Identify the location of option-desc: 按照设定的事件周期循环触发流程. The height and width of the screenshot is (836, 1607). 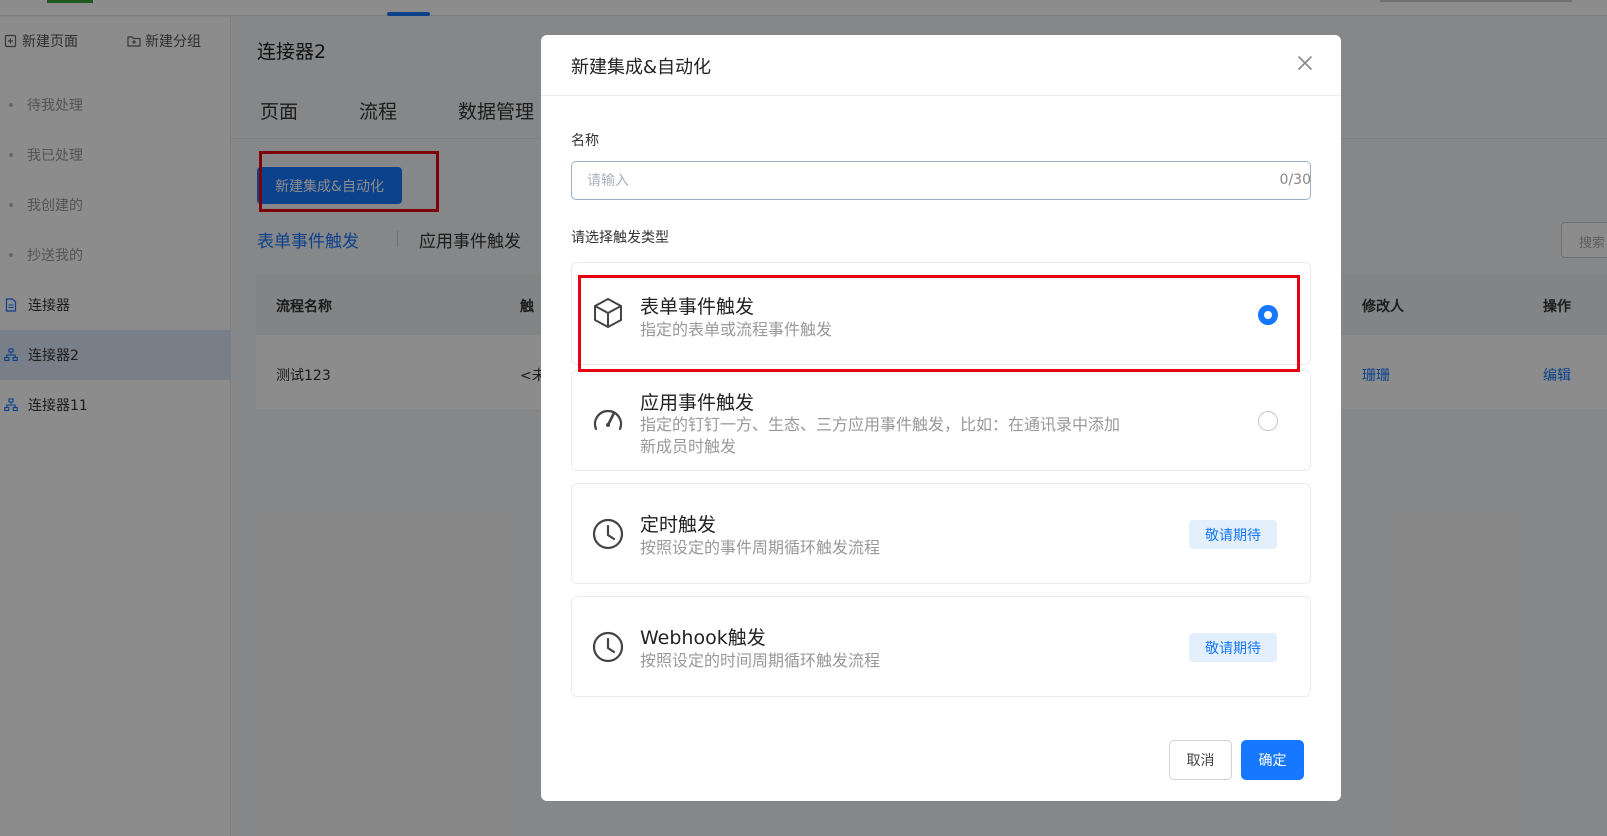
(760, 547).